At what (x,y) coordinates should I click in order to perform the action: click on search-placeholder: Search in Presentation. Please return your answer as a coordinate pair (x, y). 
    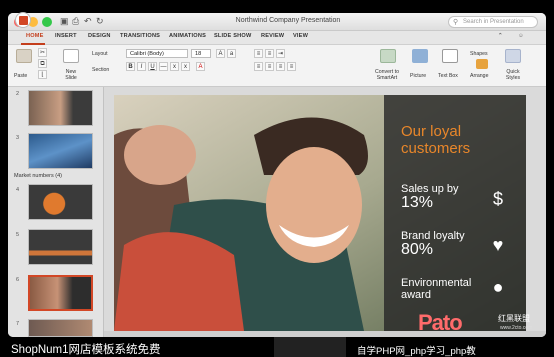
    Looking at the image, I should click on (493, 22).